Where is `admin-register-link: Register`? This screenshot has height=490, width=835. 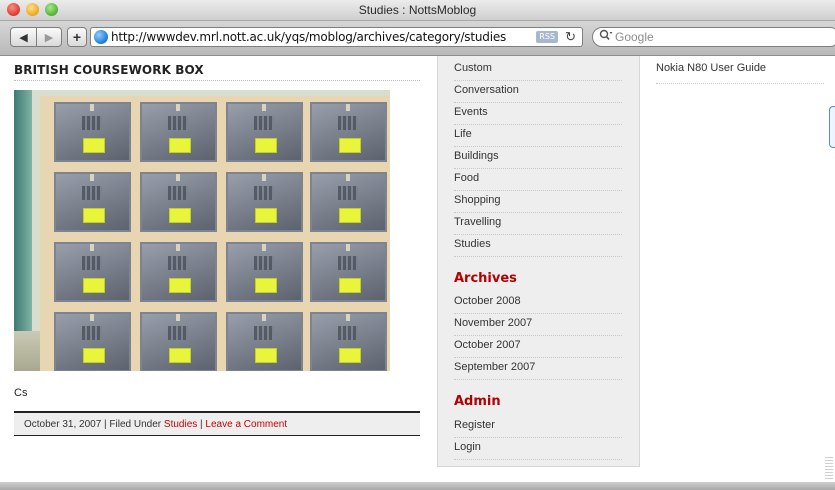
admin-register-link: Register is located at coordinates (538, 427).